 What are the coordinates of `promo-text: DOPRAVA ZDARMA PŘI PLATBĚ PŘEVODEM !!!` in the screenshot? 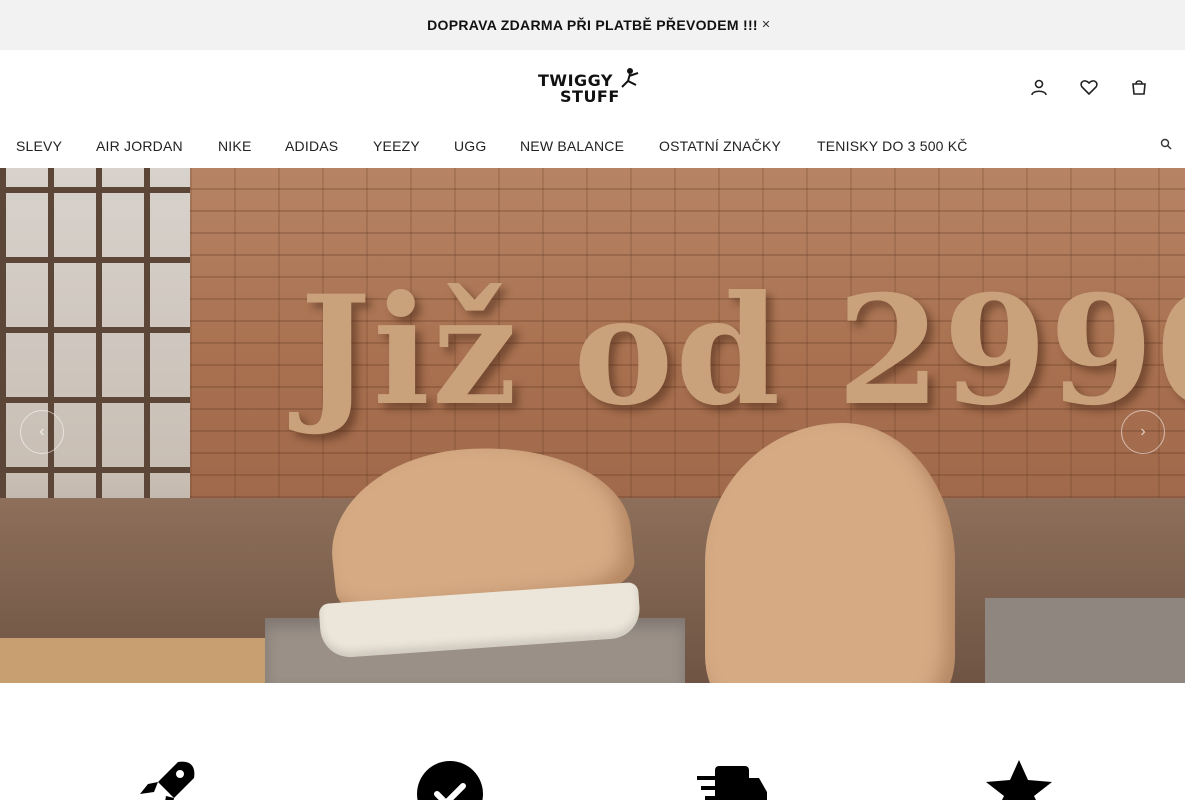 It's located at (592, 25).